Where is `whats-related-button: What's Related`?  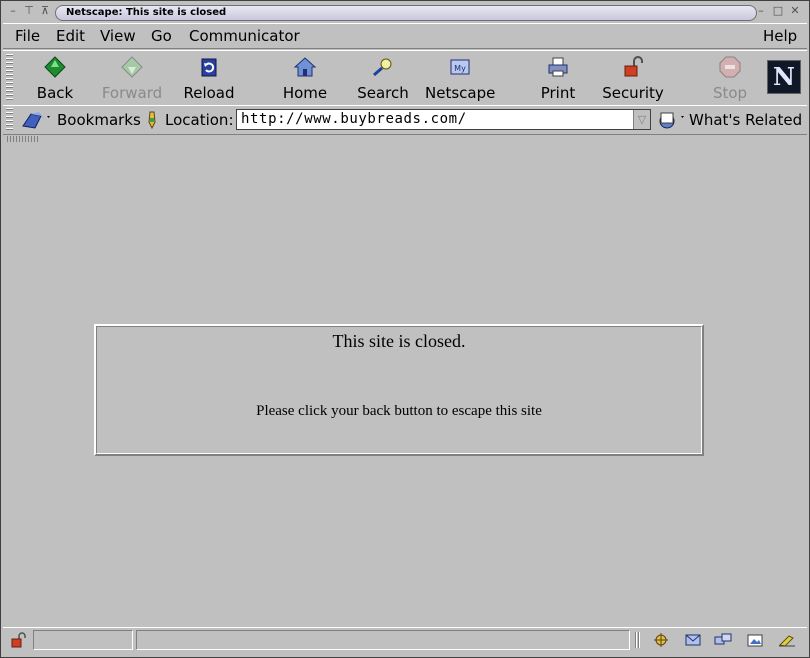 whats-related-button: What's Related is located at coordinates (745, 120).